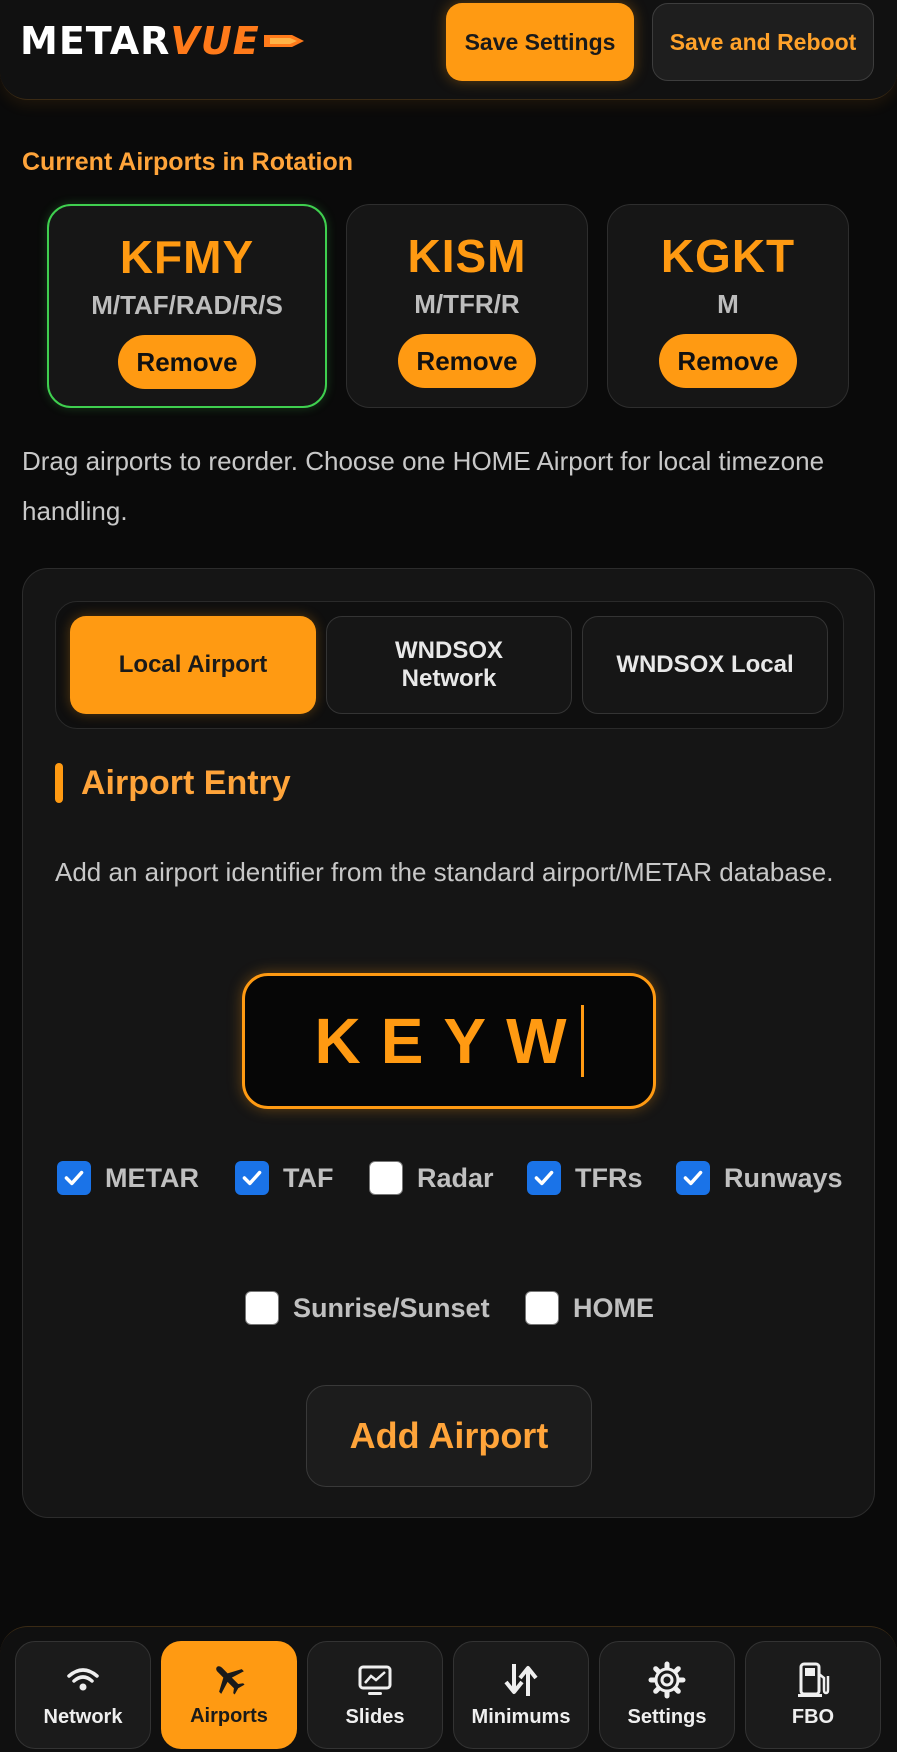 Image resolution: width=897 pixels, height=1752 pixels. Describe the element at coordinates (230, 1680) in the screenshot. I see `airplane-icon` at that location.